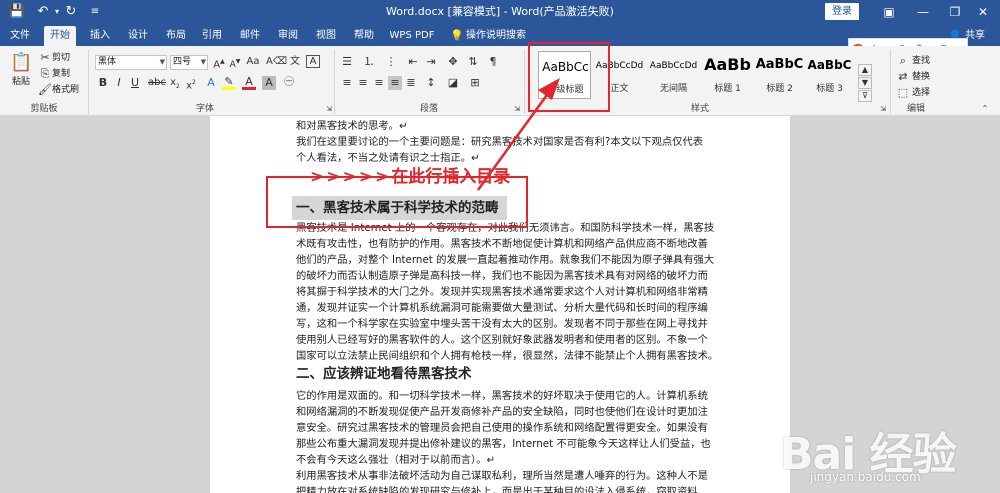 This screenshot has height=493, width=1000. I want to click on baidu-watermark: Bai 经验 jingyan.baidu.com, so click(887, 453).